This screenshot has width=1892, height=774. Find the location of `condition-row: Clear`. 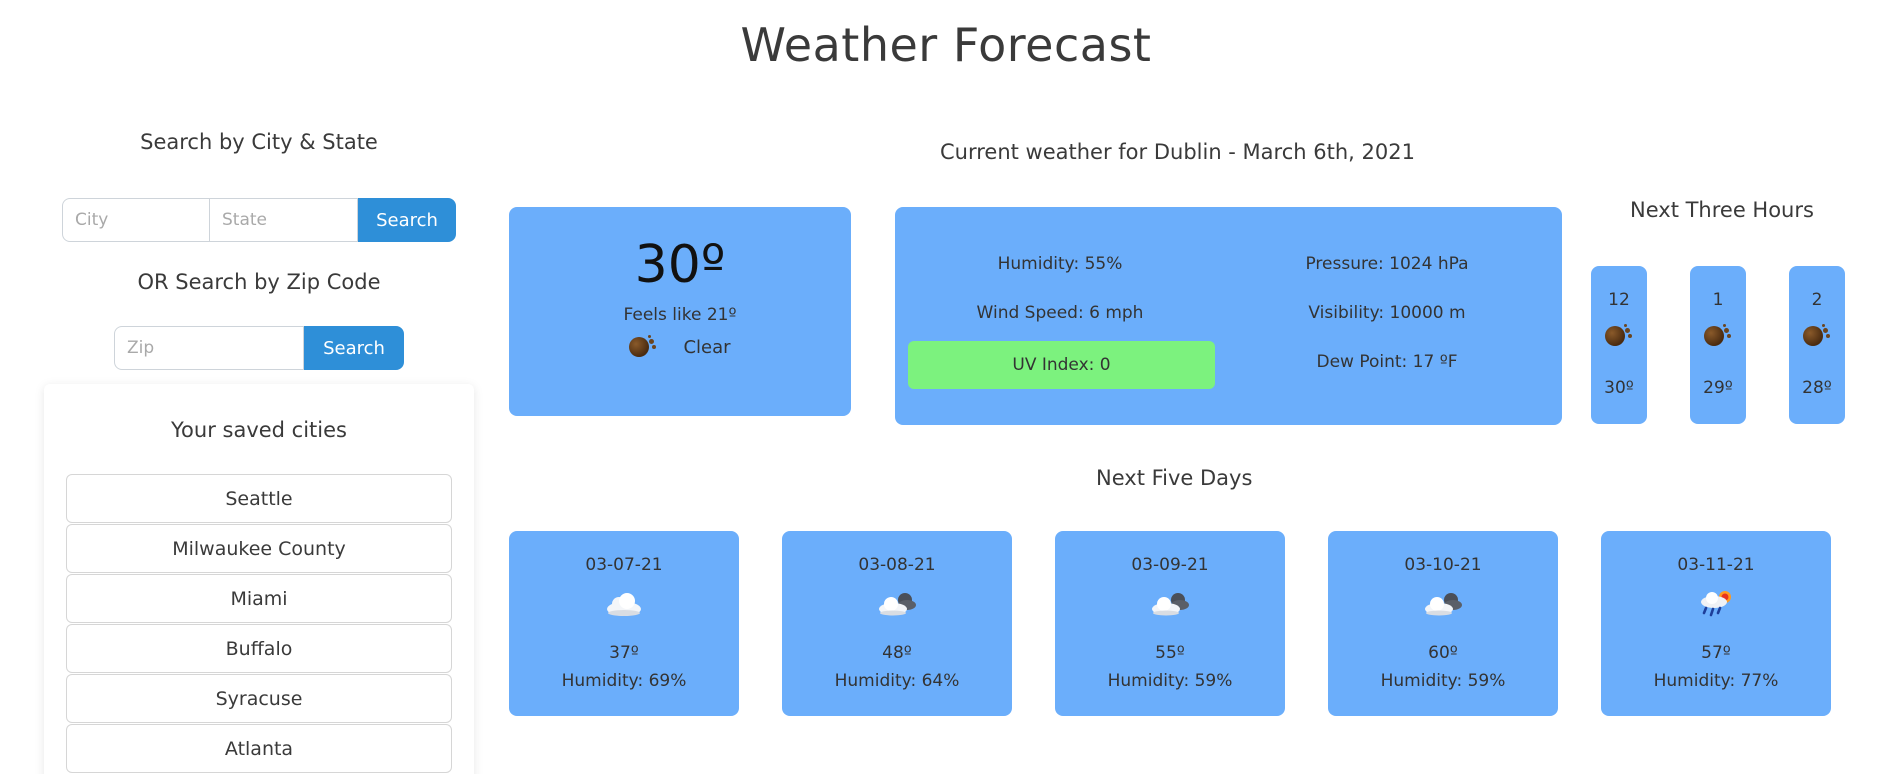

condition-row: Clear is located at coordinates (680, 347).